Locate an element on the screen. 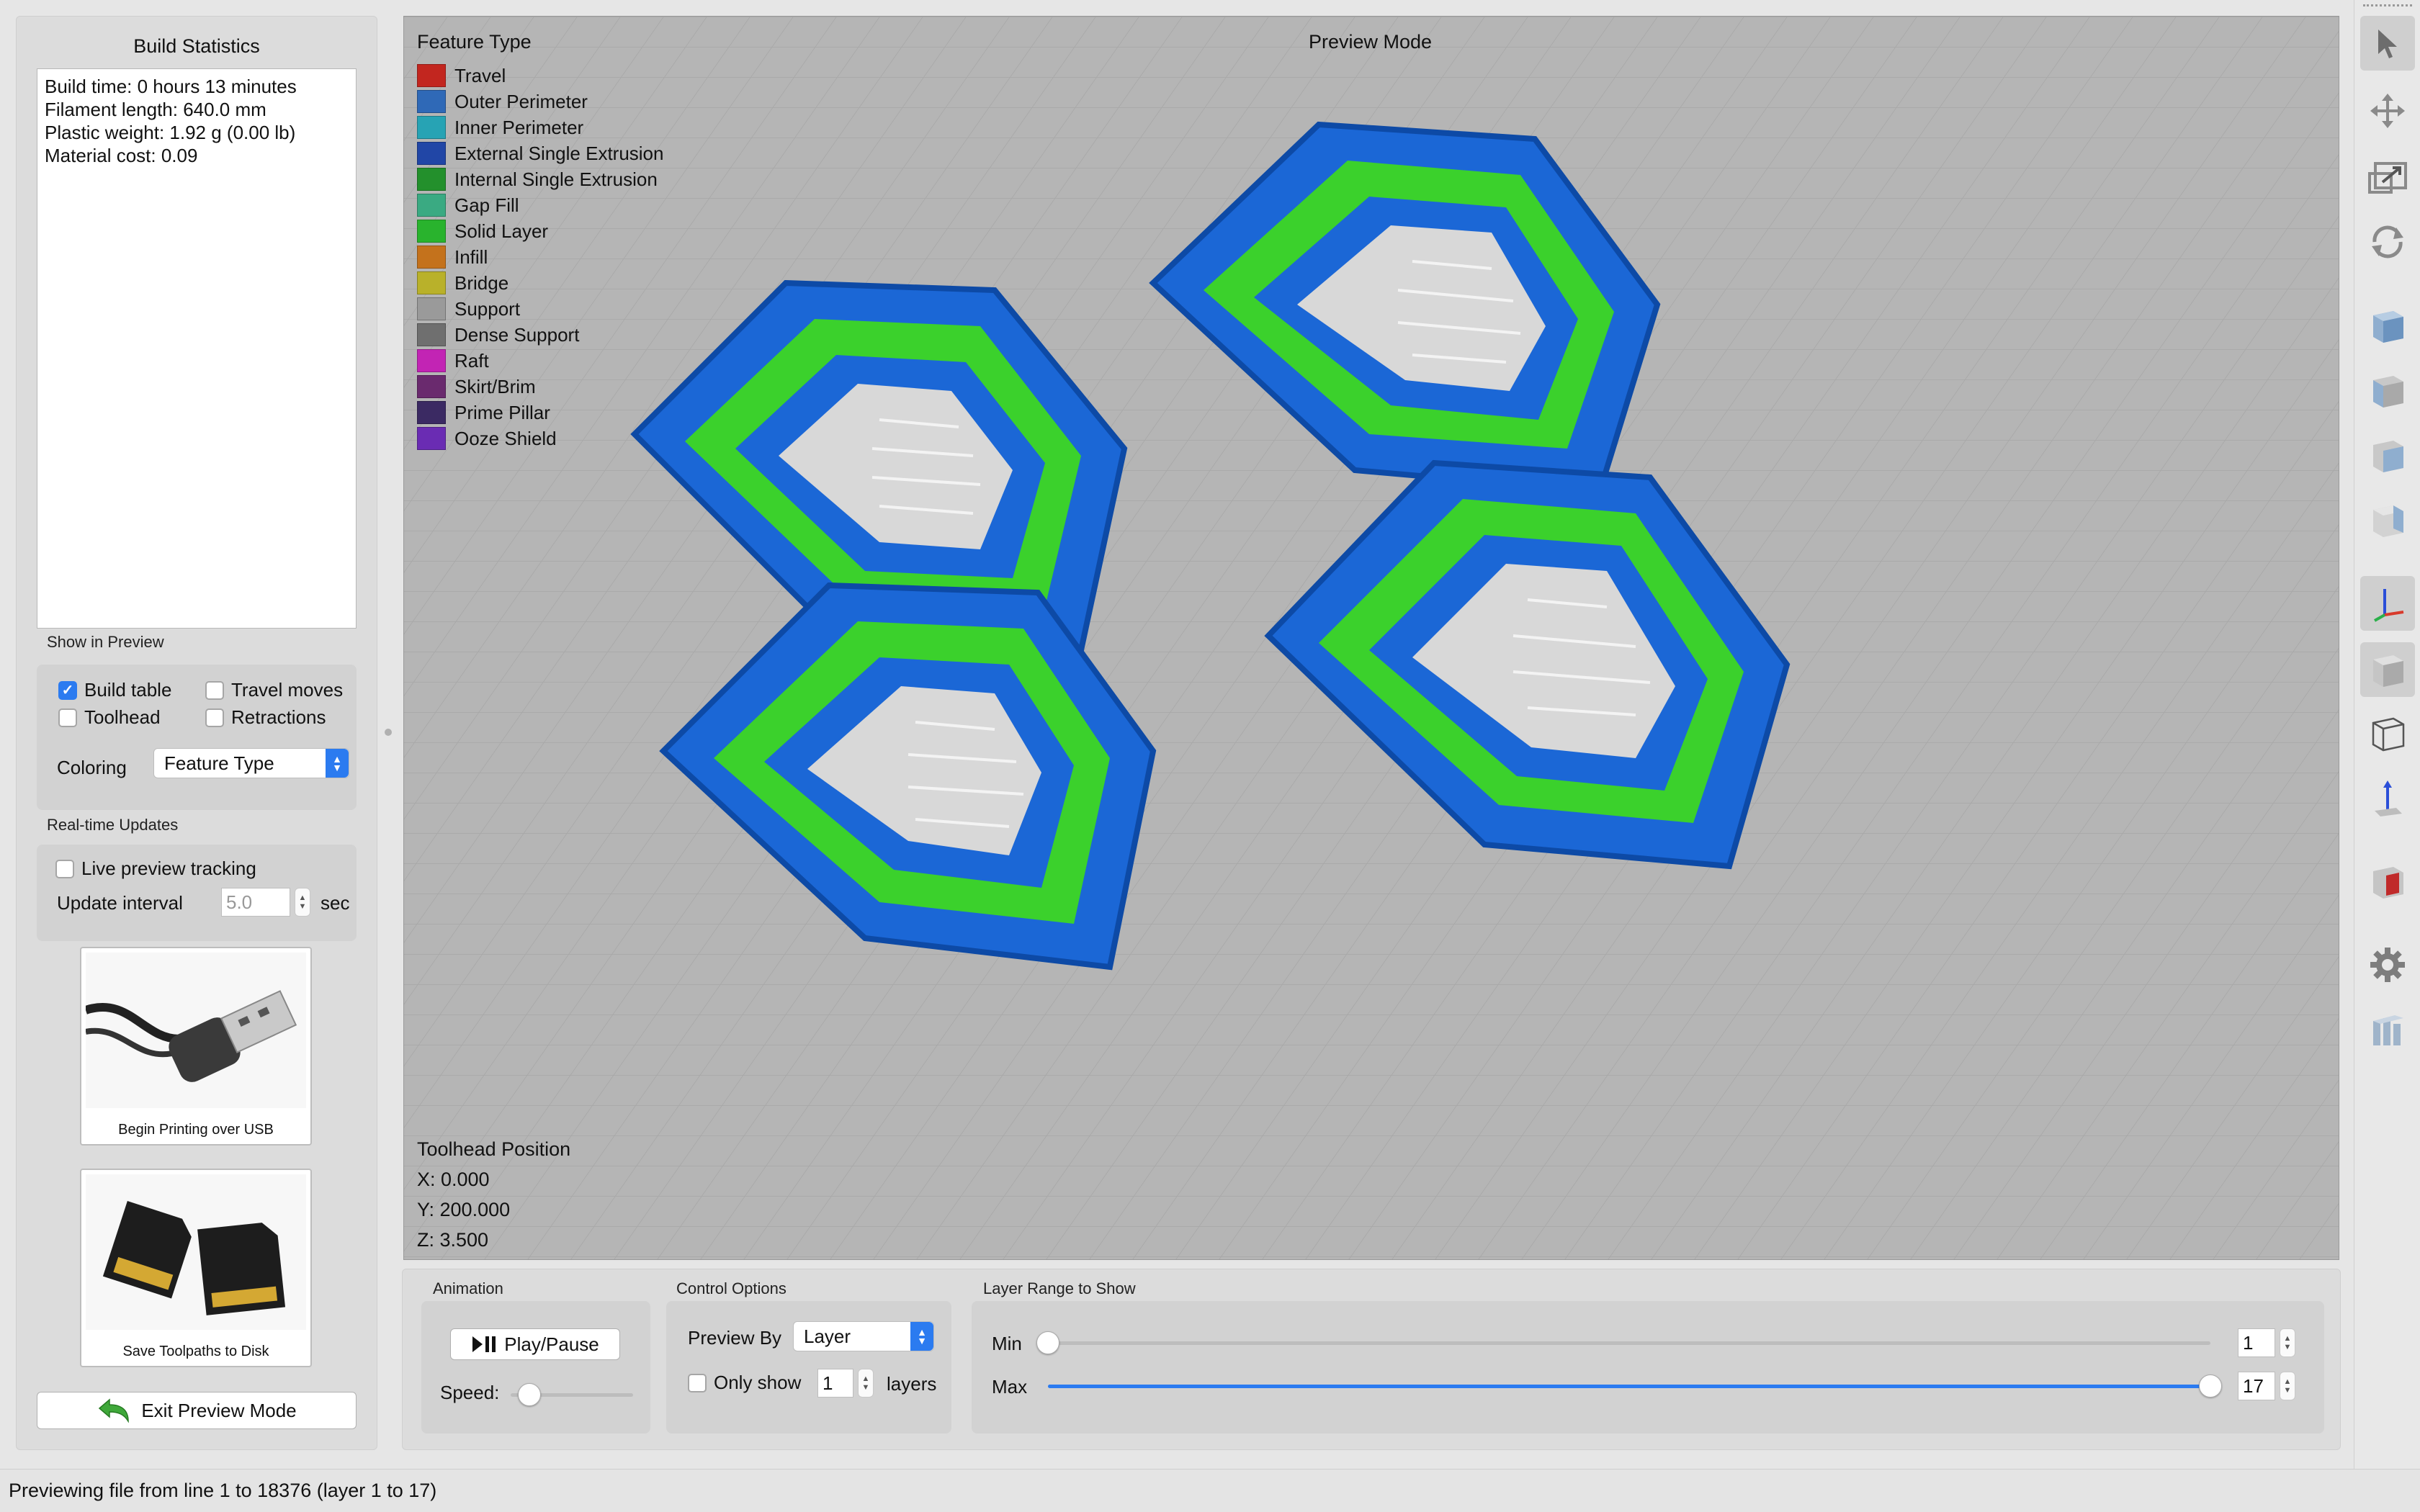  max-layer-slider-knob is located at coordinates (2210, 1386).